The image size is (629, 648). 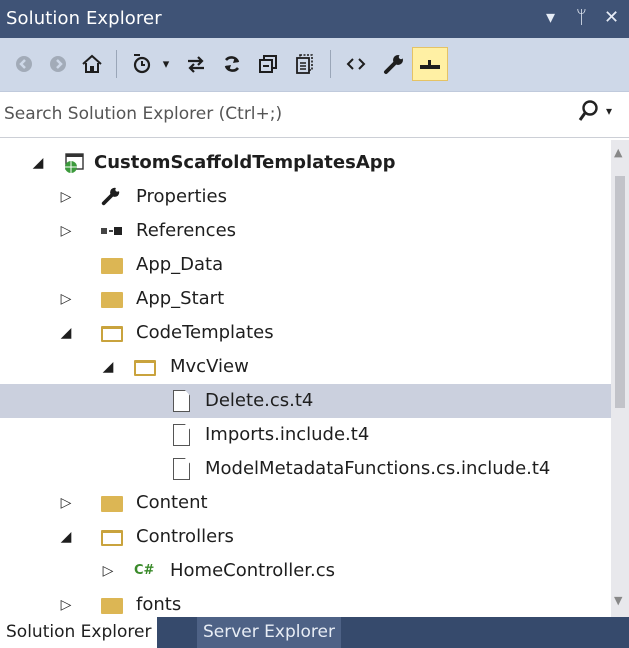 I want to click on tree-item-label: CodeTemplates, so click(x=205, y=332).